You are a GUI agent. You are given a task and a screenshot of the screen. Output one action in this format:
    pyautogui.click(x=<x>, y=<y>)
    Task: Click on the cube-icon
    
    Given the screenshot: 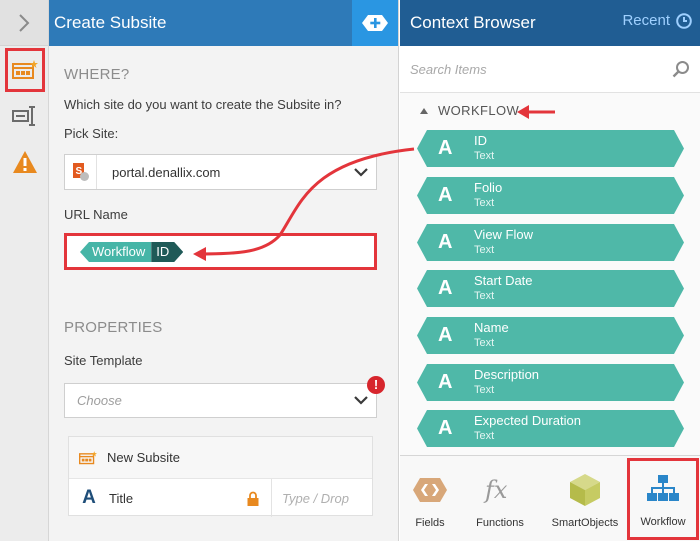 What is the action you would take?
    pyautogui.click(x=585, y=490)
    